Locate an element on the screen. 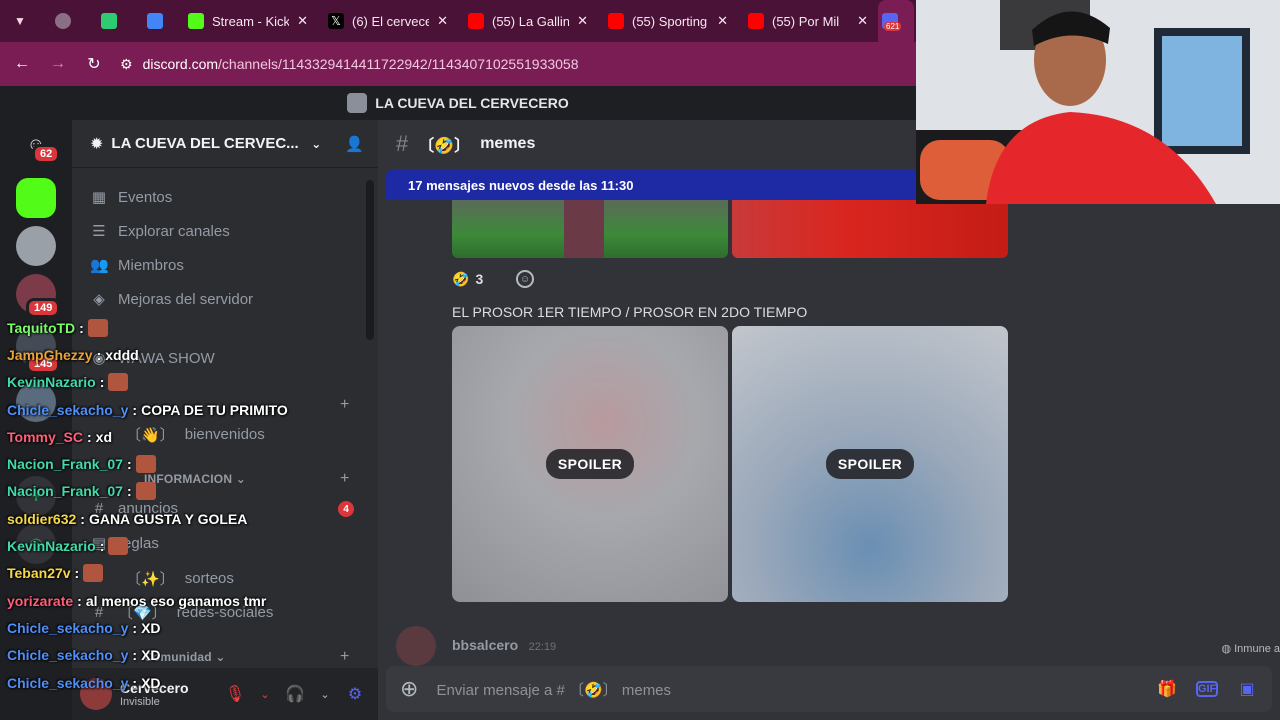 The height and width of the screenshot is (720, 1280). browser-tab-kick: Stream - Kick ✕ is located at coordinates (248, 21).